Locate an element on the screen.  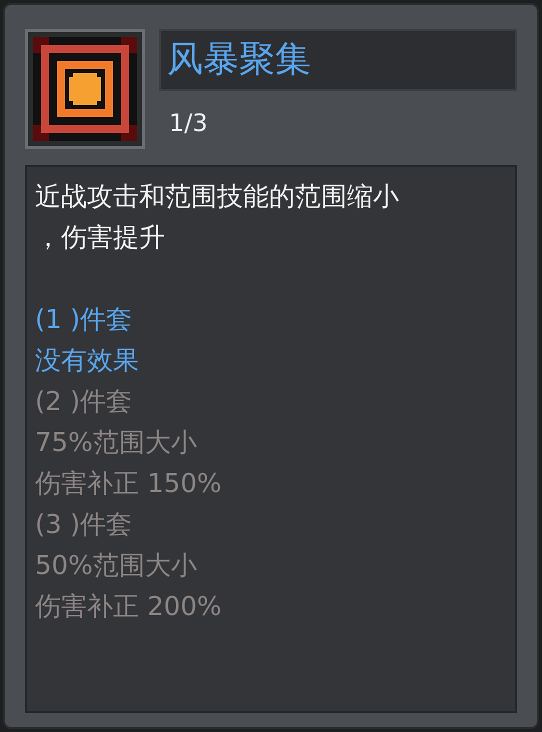
set-effect: 50%范围大小 is located at coordinates (116, 566).